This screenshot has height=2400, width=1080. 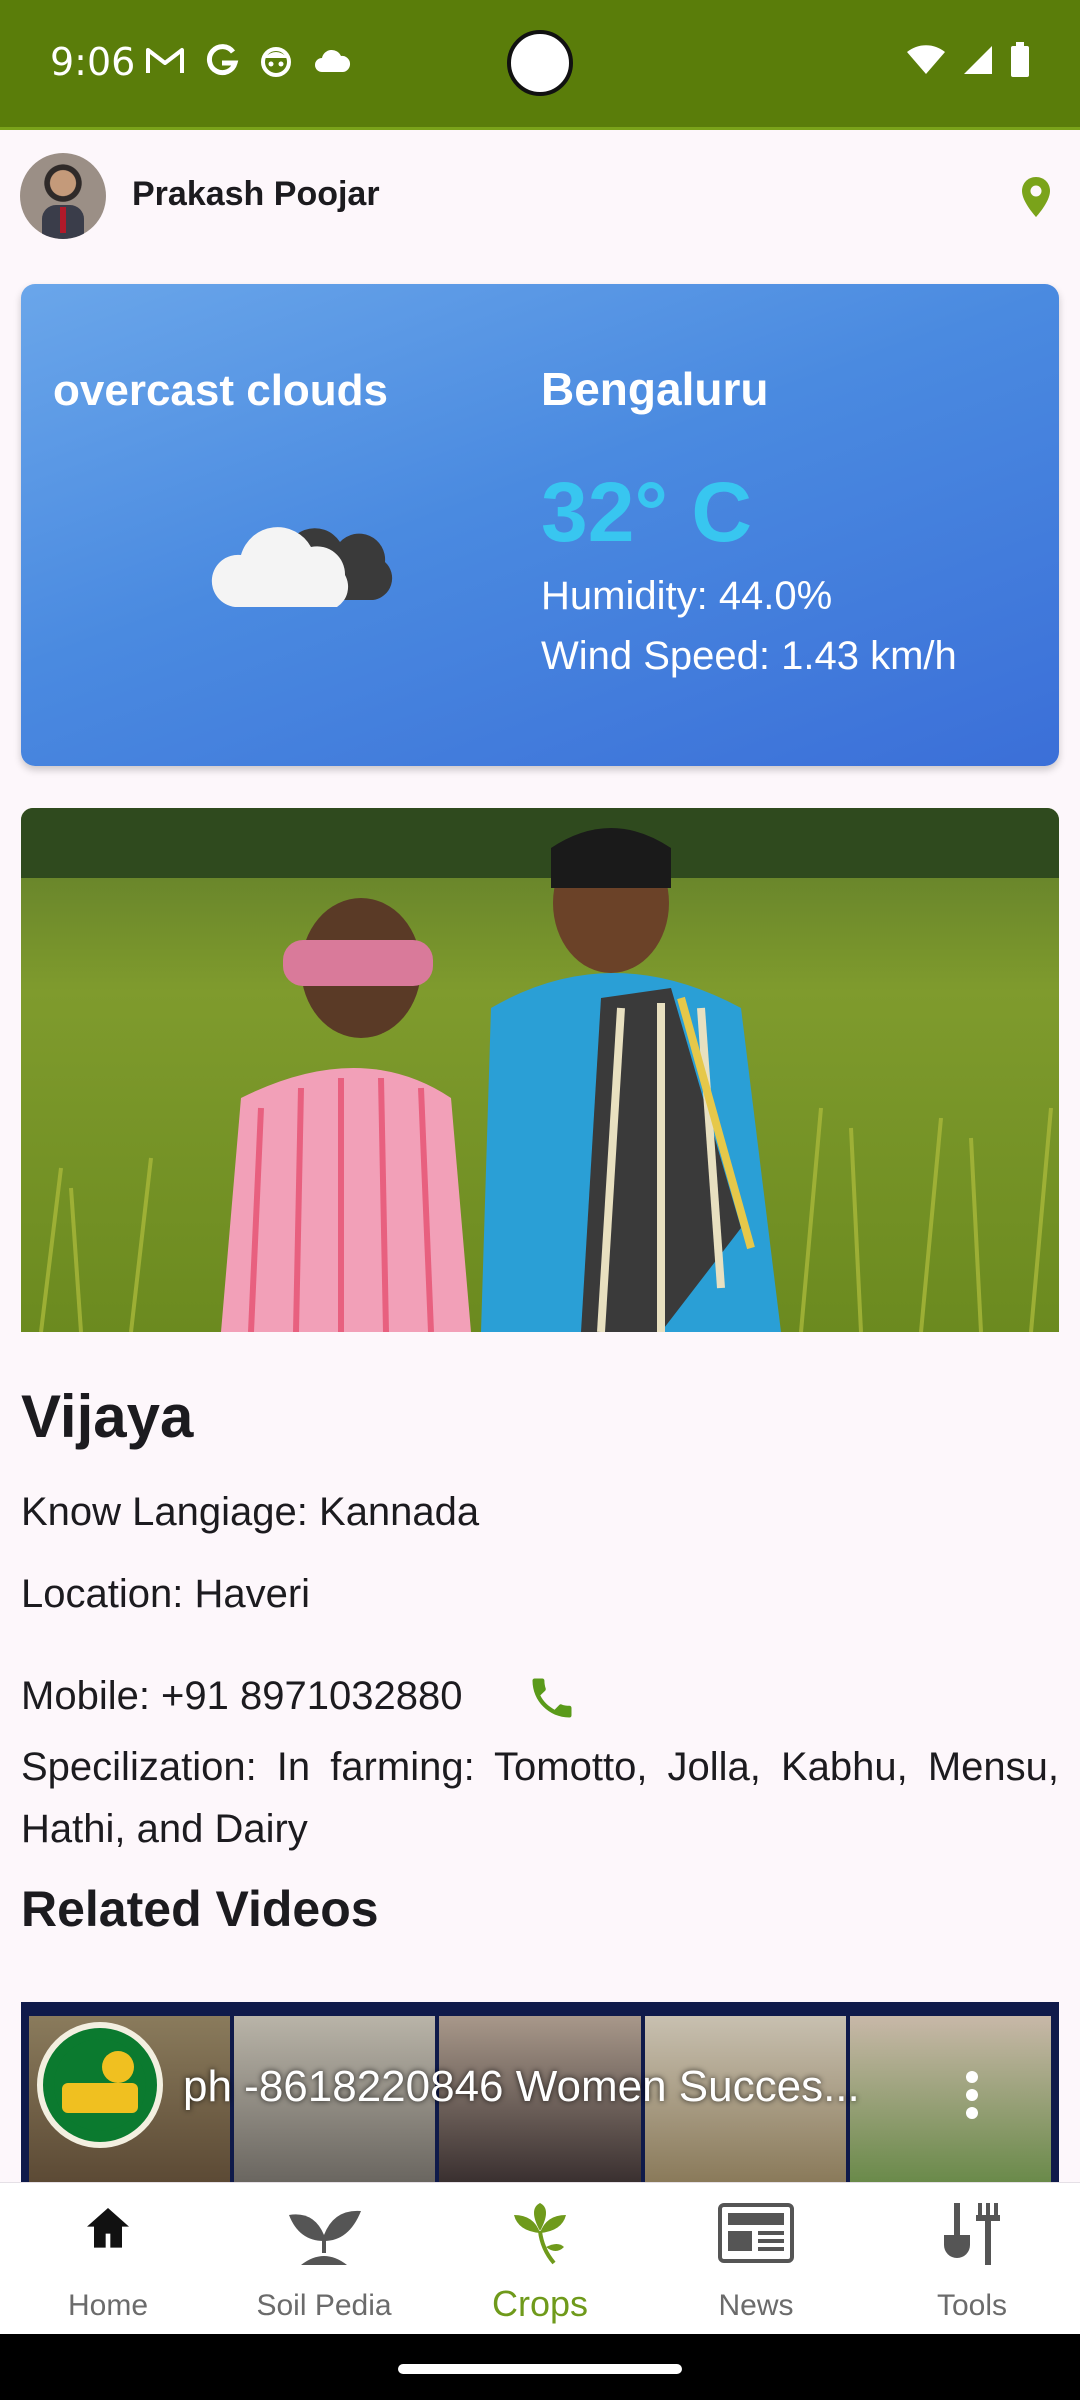 What do you see at coordinates (165, 60) in the screenshot?
I see `gmail-icon` at bounding box center [165, 60].